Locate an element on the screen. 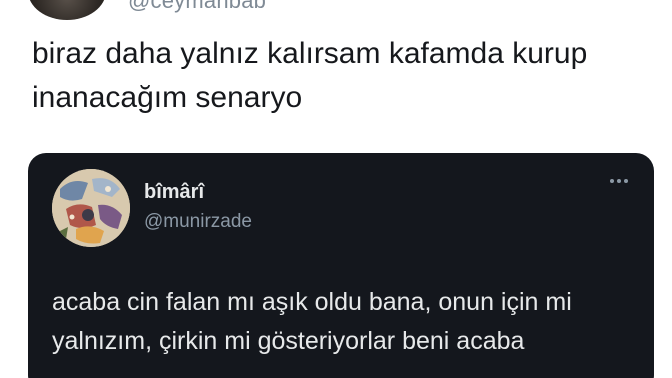  more-horizontal-icon is located at coordinates (619, 181).